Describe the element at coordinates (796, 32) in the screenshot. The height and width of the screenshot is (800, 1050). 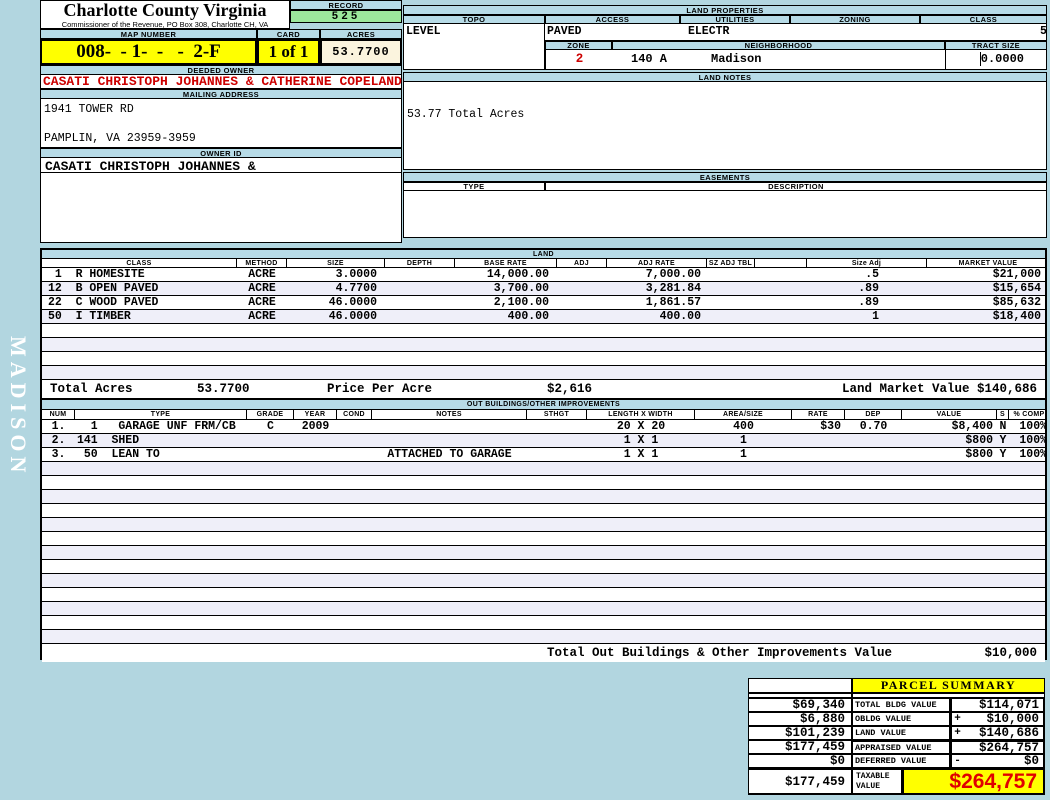
I see `land-properties-values: PAVED ELECTR 5` at that location.